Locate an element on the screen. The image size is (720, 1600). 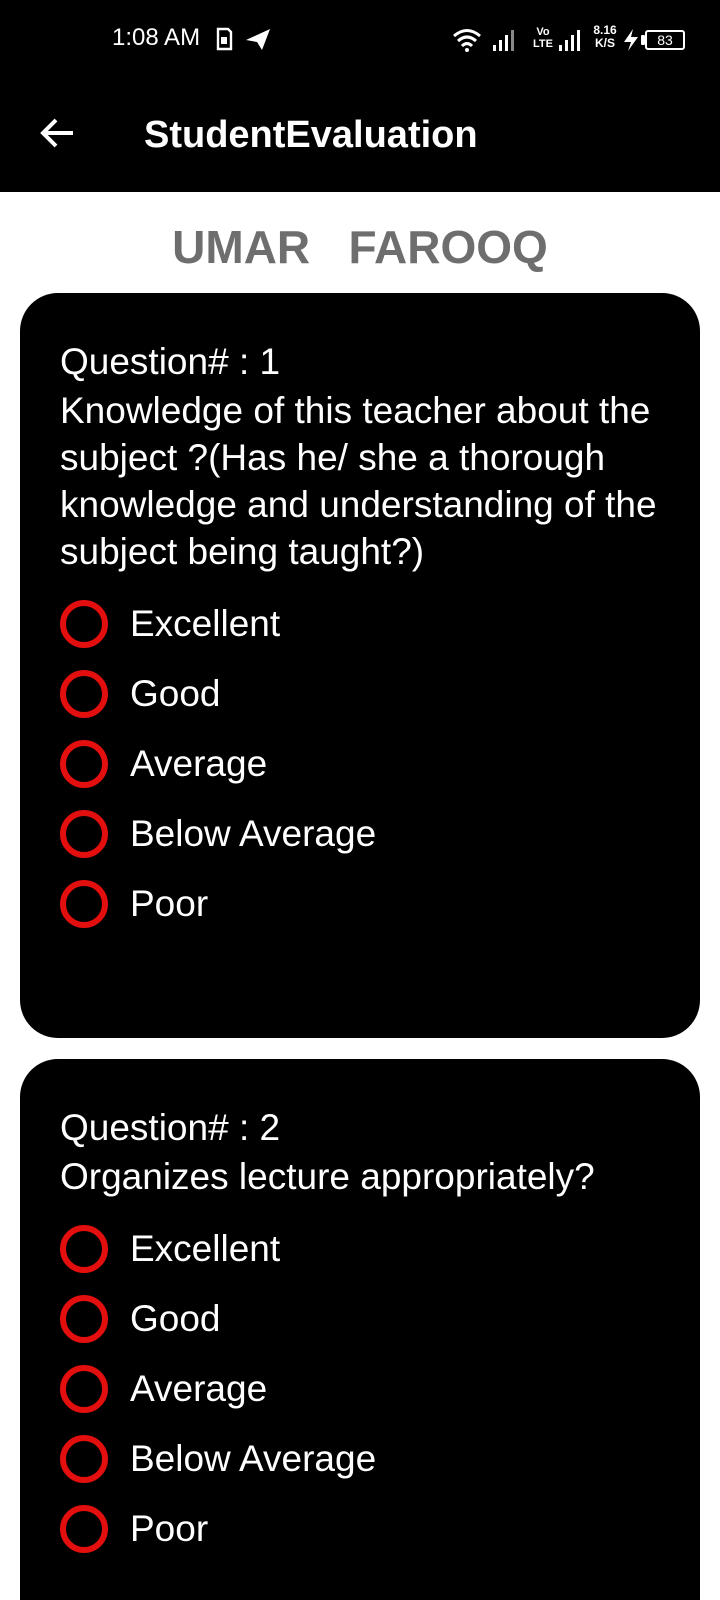
net-speed: 8.16 K/S is located at coordinates (605, 37).